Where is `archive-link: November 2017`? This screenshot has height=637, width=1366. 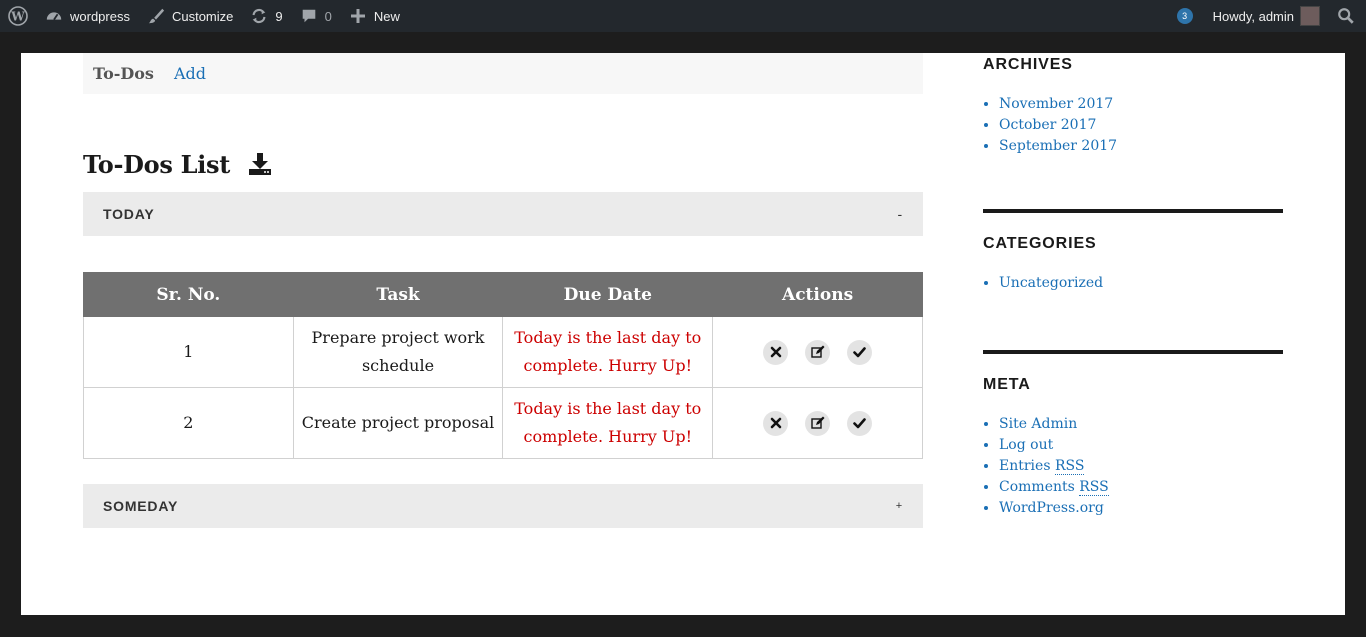
archive-link: November 2017 is located at coordinates (1056, 104).